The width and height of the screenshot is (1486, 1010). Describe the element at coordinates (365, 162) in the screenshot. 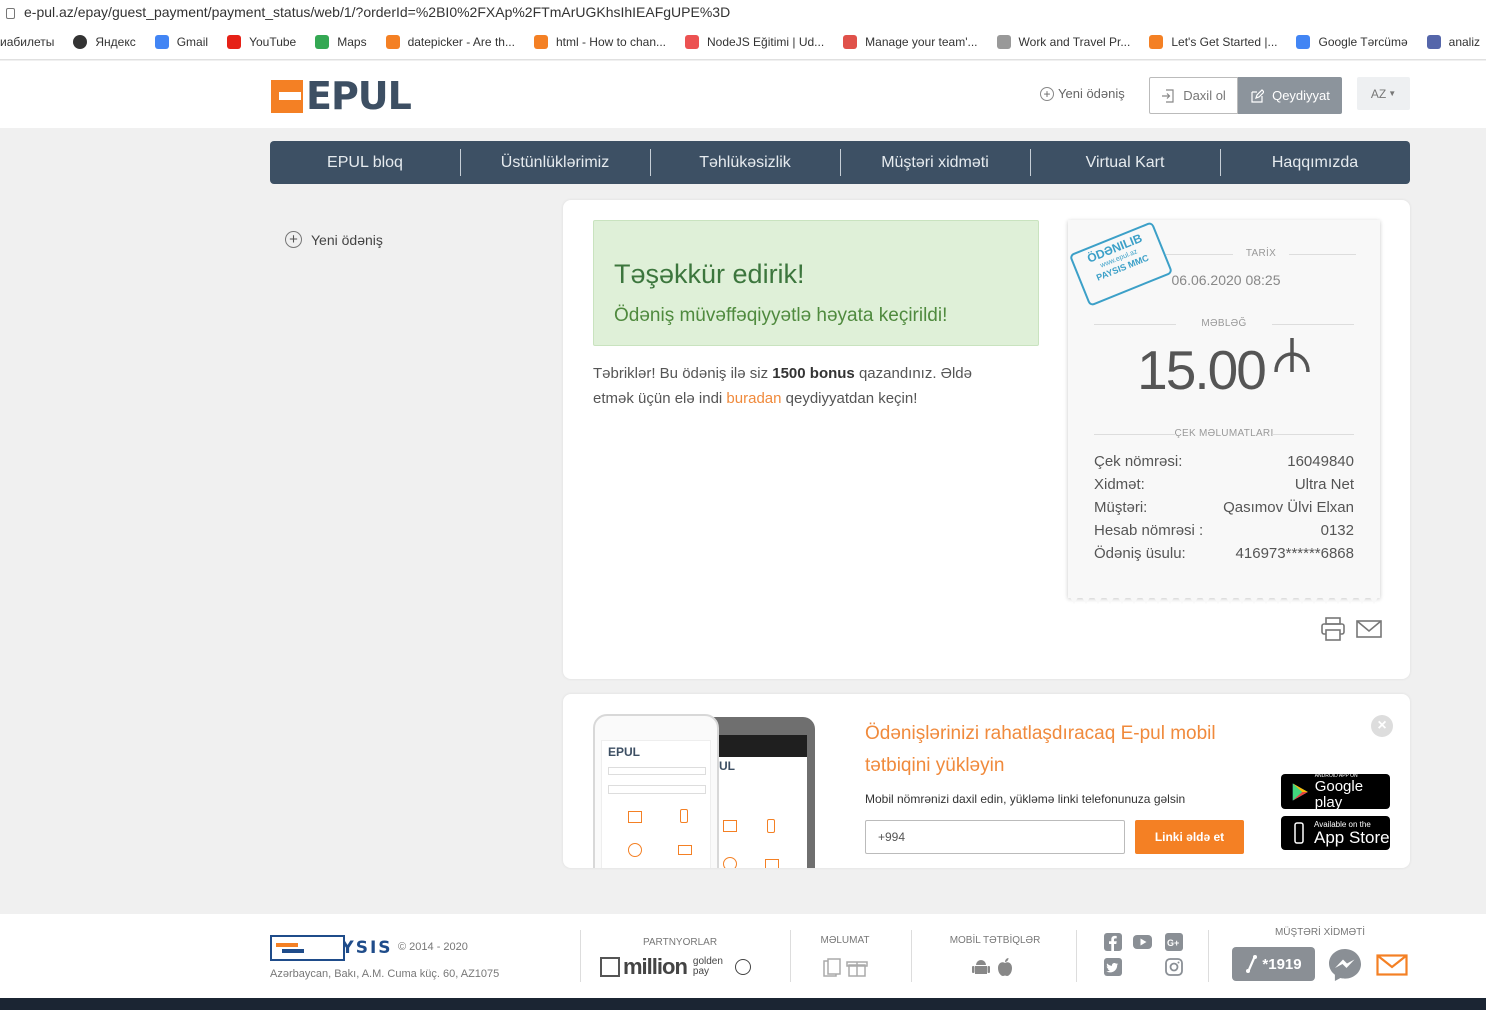

I see `nav-item-blog: EPUL bloq` at that location.